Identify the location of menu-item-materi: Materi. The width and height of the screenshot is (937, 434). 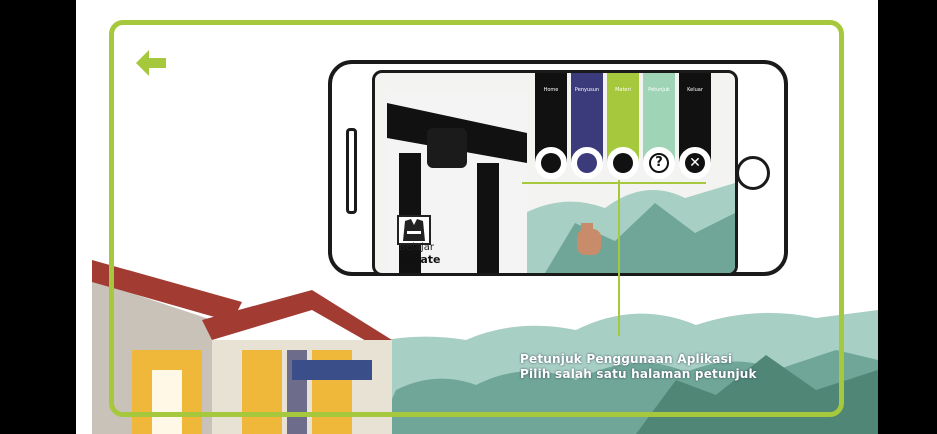
(623, 126).